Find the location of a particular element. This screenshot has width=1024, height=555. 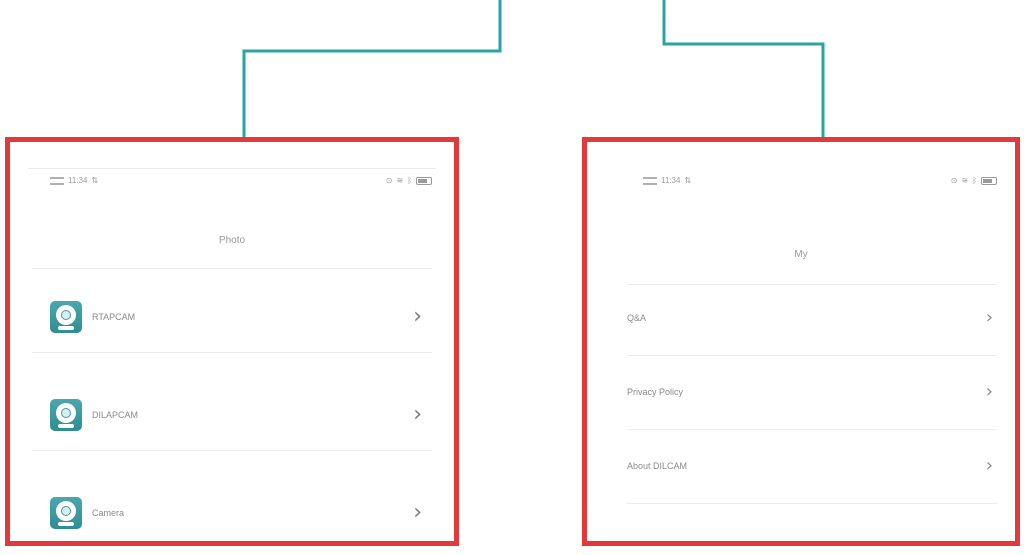

menu-item-label: Privacy Policy is located at coordinates (655, 392).